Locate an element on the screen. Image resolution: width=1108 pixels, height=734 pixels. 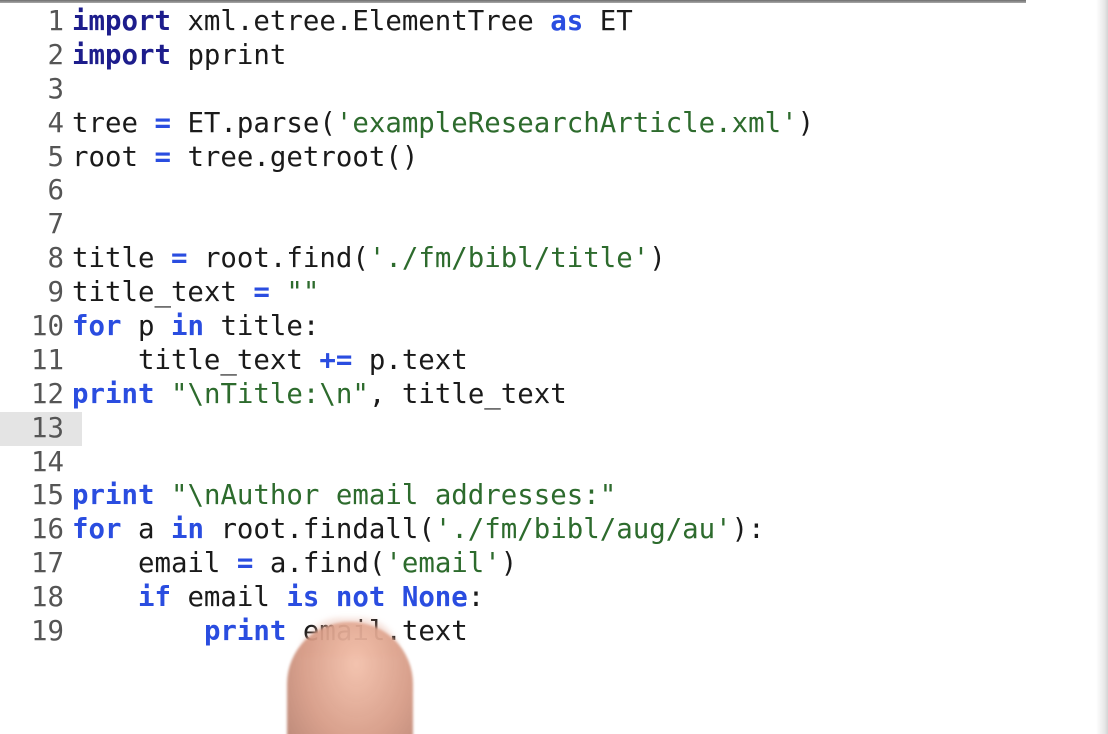
code-text: print "\nTitle:\n", title_text is located at coordinates (319, 395).